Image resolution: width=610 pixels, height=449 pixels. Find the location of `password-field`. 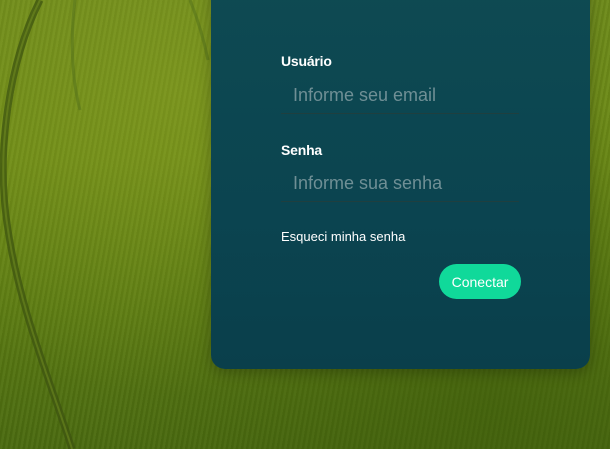

password-field is located at coordinates (400, 184).